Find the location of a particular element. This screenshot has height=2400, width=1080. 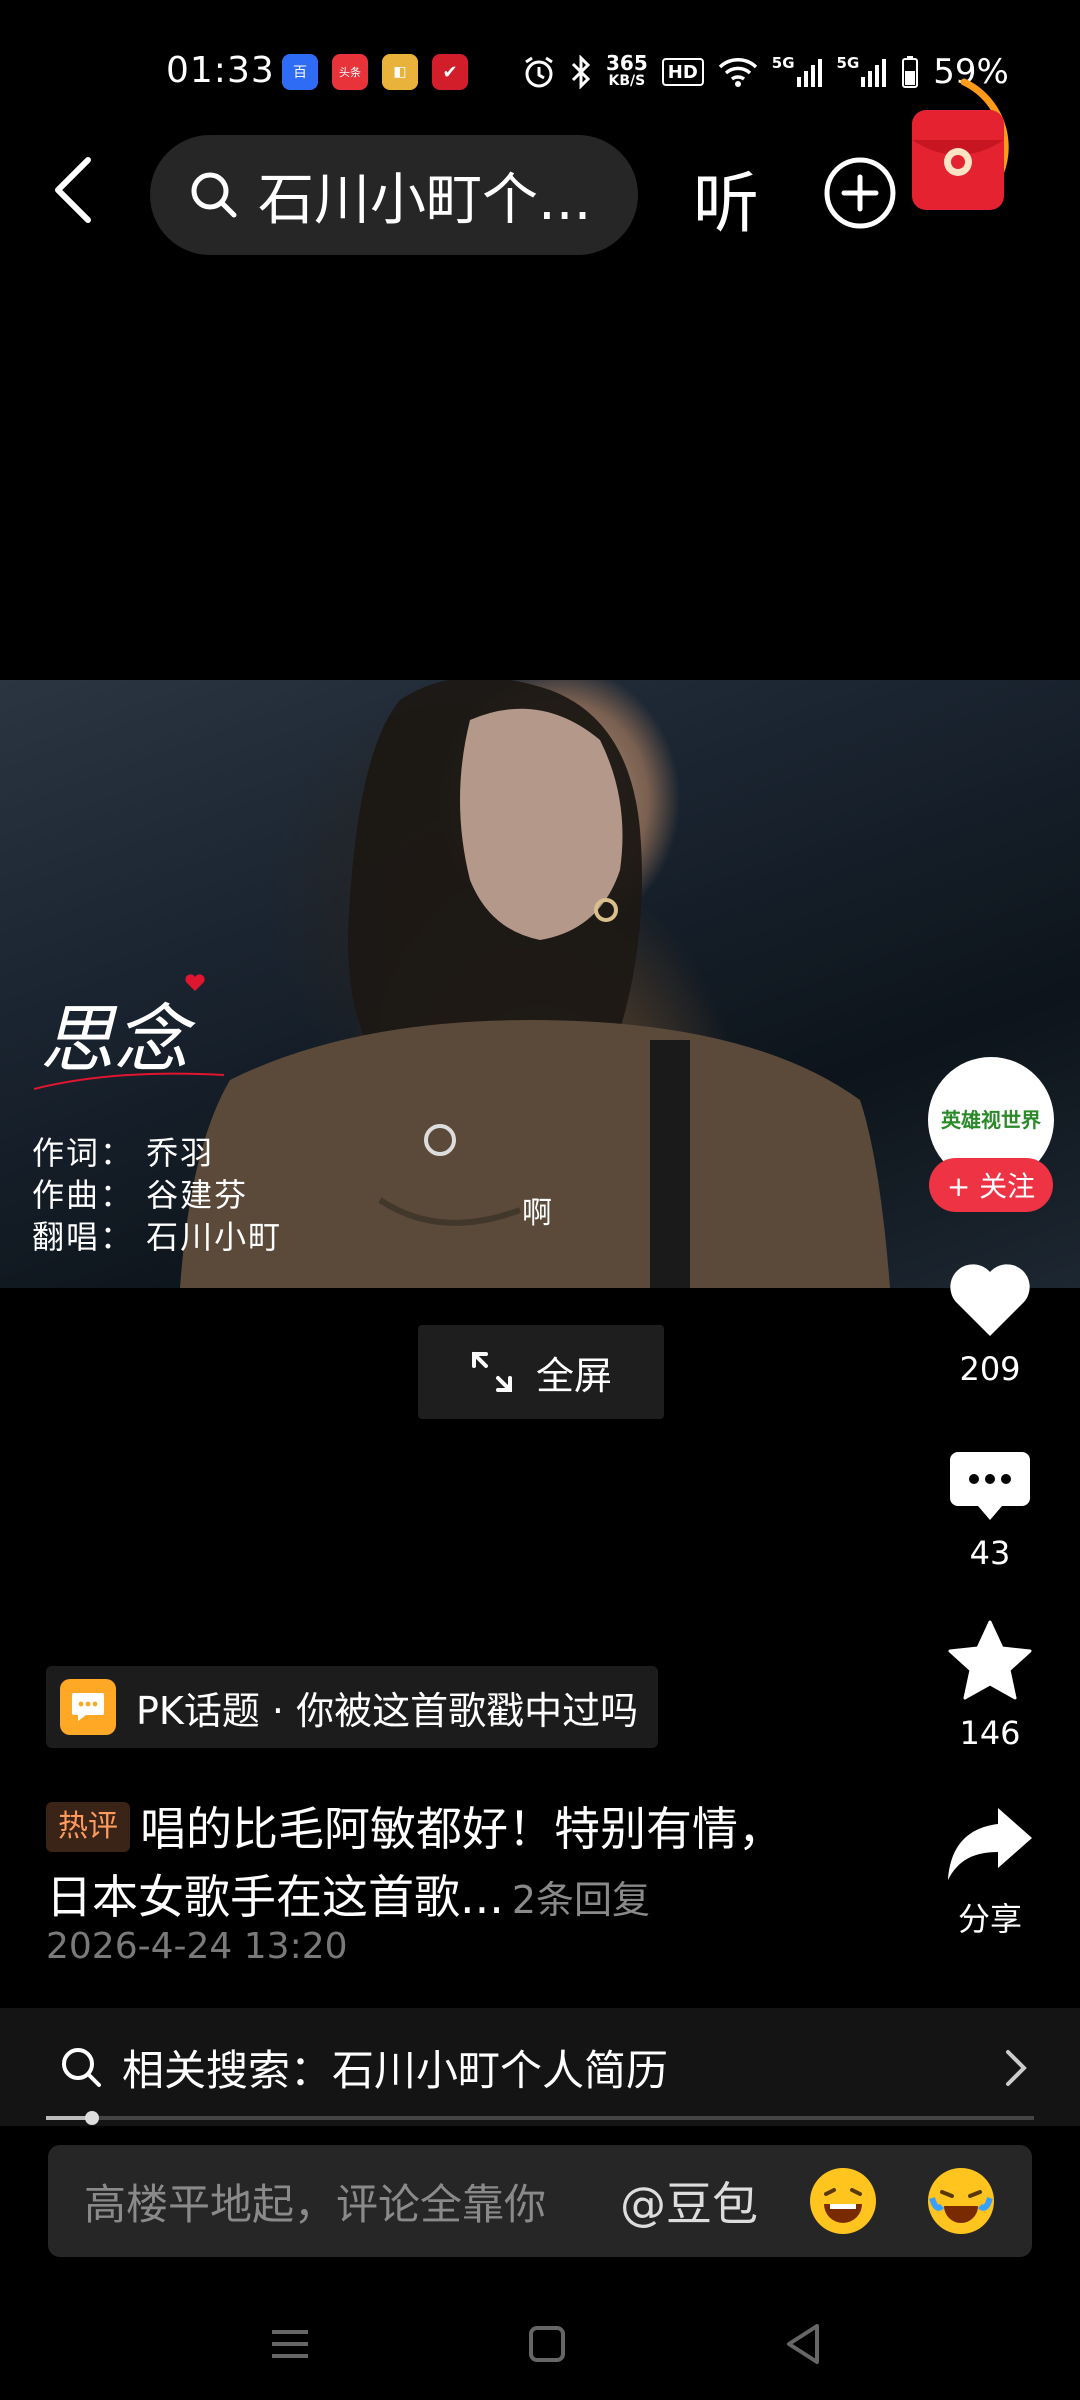

hot-comment: 热评 唱的比毛阿敏都好！特别有情，日本女歌手在这首歌... 2条回复 is located at coordinates (426, 1864).